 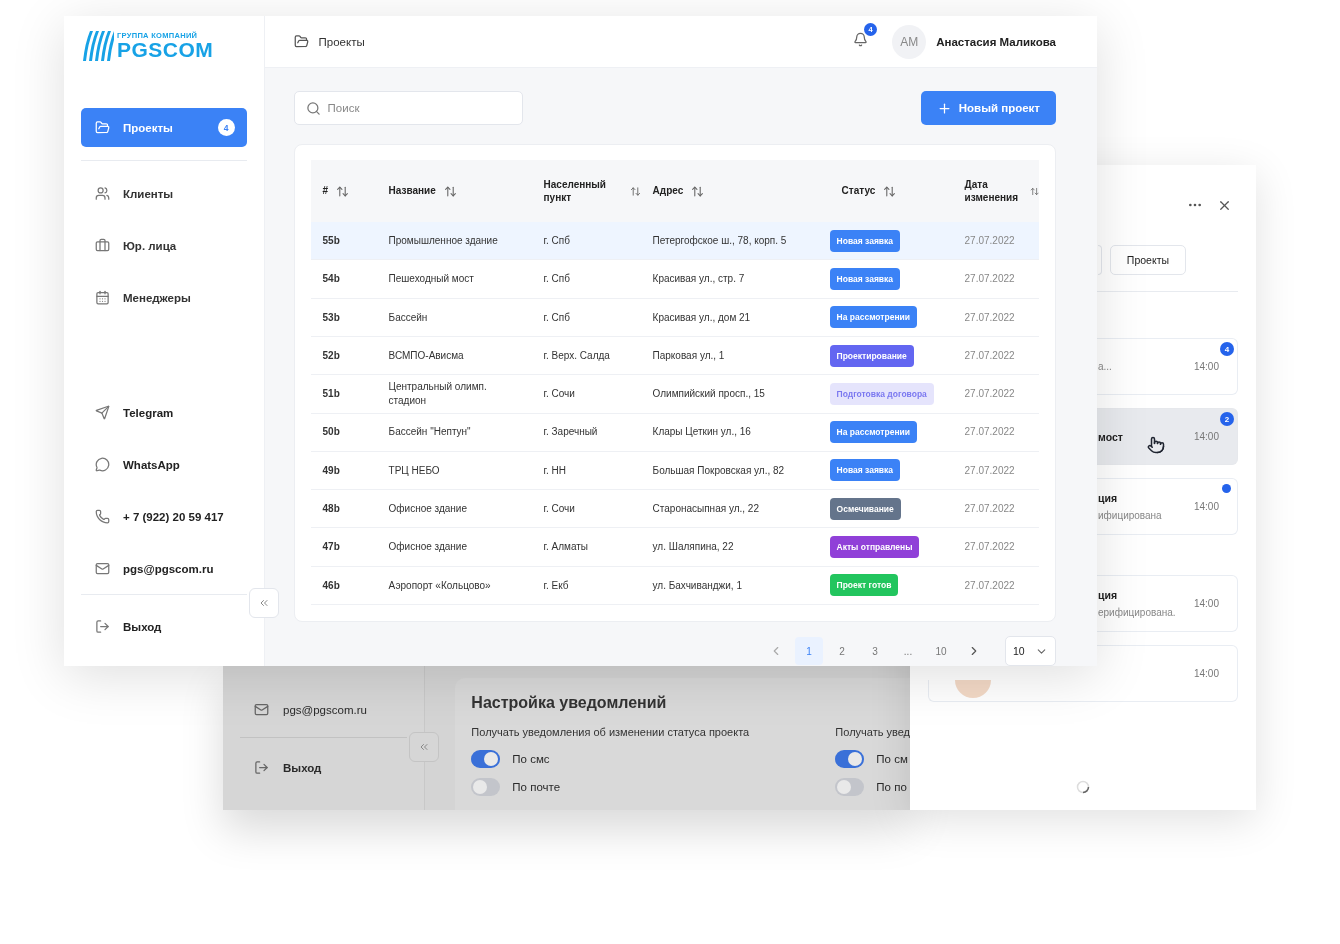 What do you see at coordinates (1167, 603) in the screenshot?
I see `notification-card: ция ерифицирована. 14:00` at bounding box center [1167, 603].